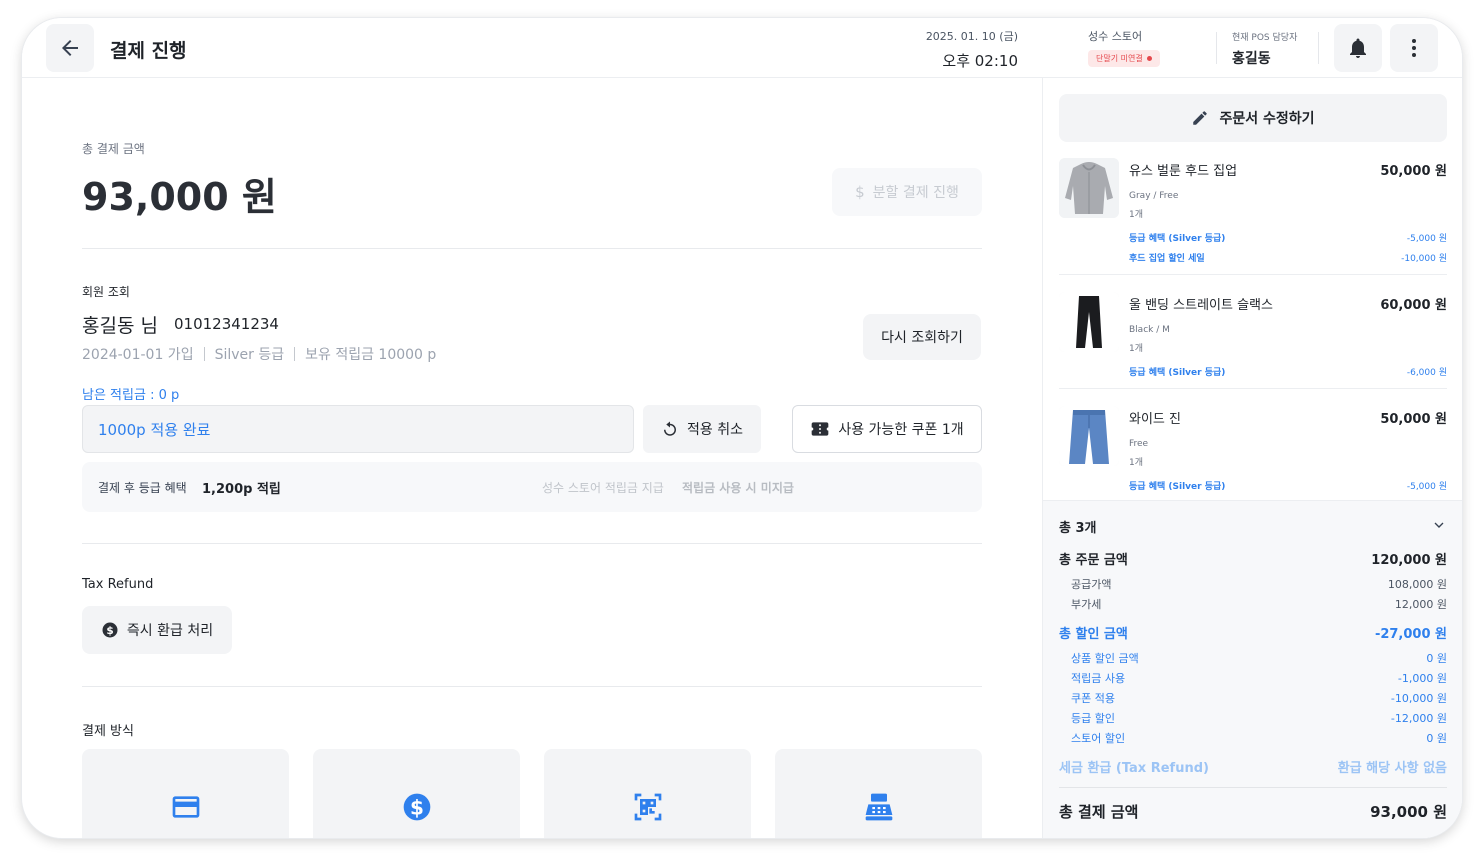  I want to click on item-option: Free, so click(1139, 444).